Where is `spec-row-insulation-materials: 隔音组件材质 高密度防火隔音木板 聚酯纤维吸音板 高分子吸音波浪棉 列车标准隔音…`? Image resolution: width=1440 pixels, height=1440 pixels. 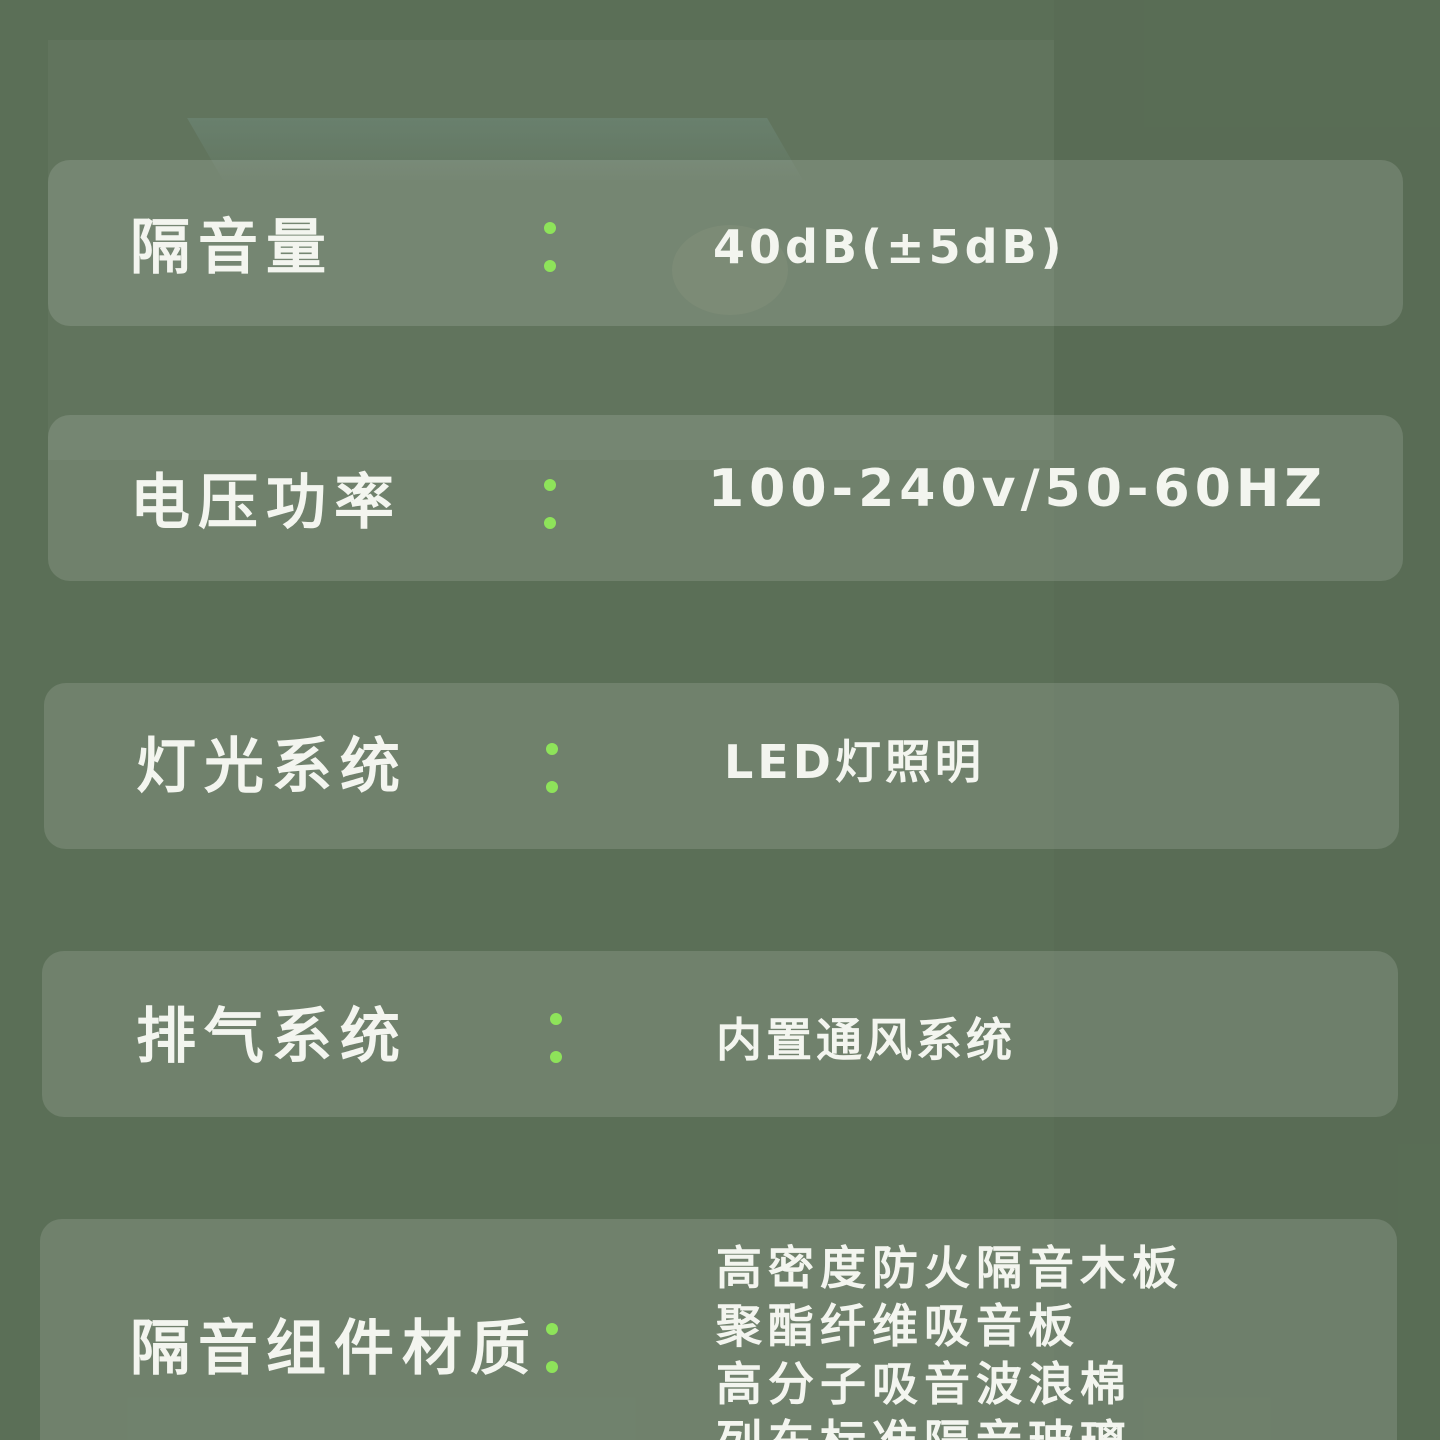
spec-row-insulation-materials: 隔音组件材质 高密度防火隔音木板 聚酯纤维吸音板 高分子吸音波浪棉 列车标准隔音… is located at coordinates (718, 1329).